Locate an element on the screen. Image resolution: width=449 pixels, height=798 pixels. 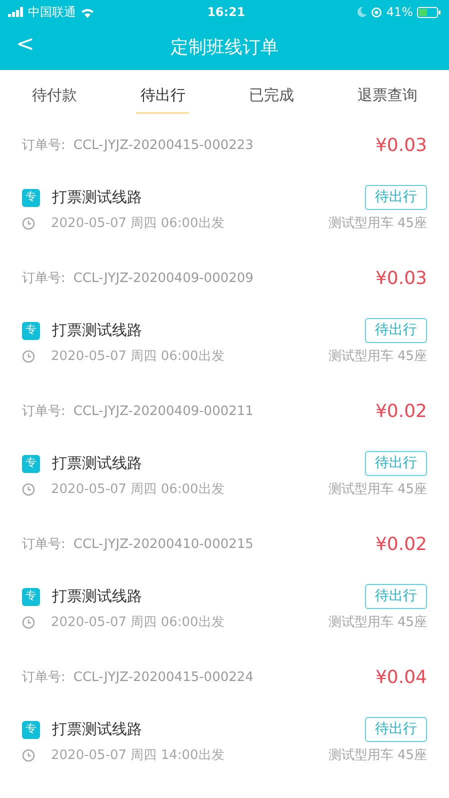
order-number: CCL-JYJZ-20200415-000223 is located at coordinates (163, 145).